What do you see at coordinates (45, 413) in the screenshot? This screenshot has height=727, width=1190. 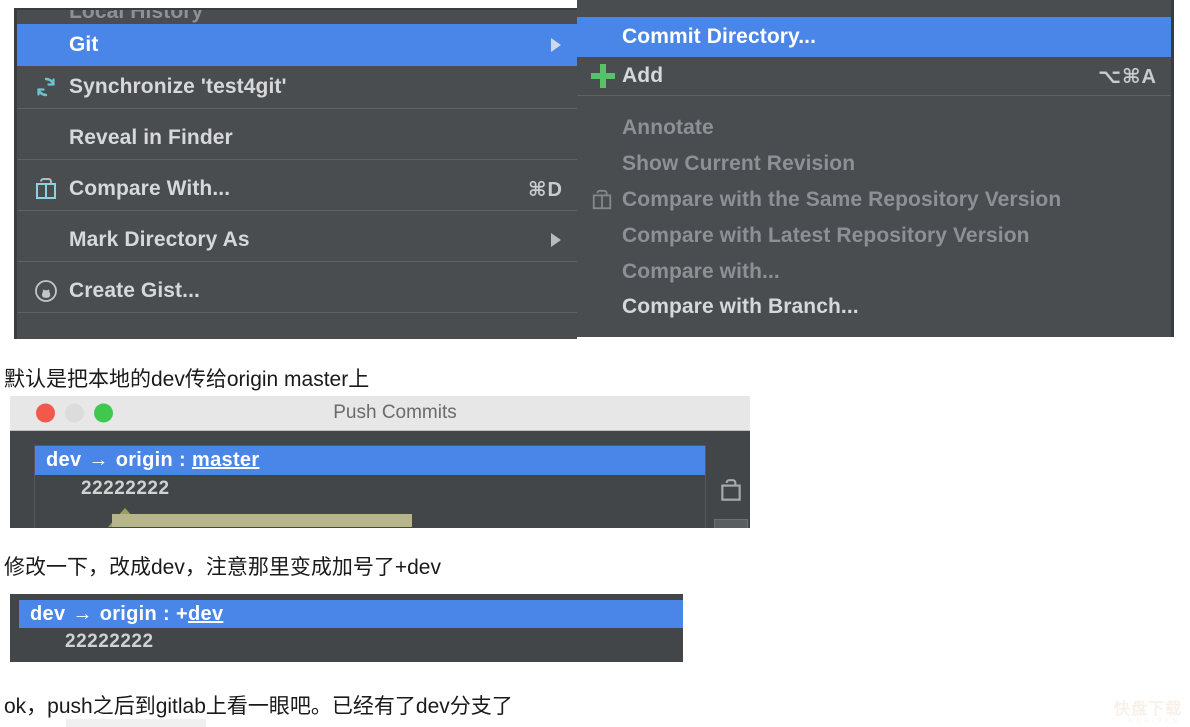 I see `close-button` at bounding box center [45, 413].